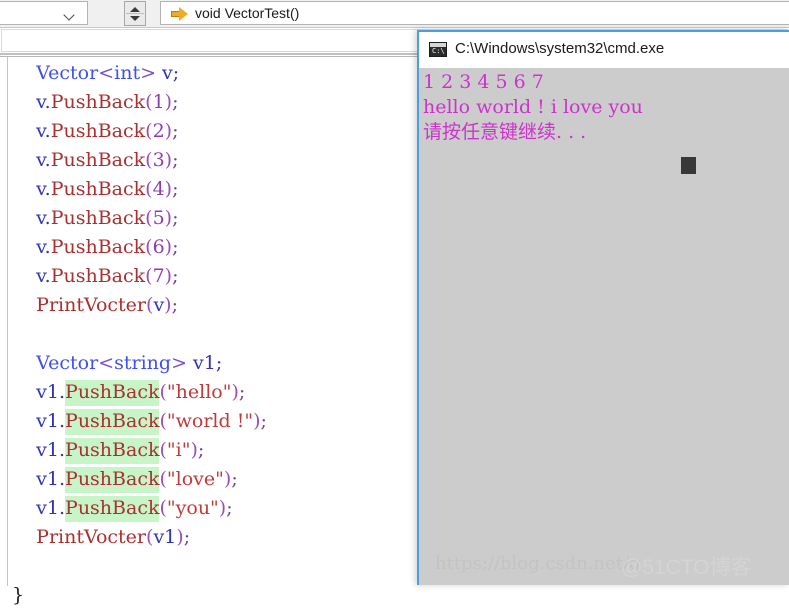 The height and width of the screenshot is (610, 789). What do you see at coordinates (533, 107) in the screenshot?
I see `console-output-line-2: hello world ! i love you` at bounding box center [533, 107].